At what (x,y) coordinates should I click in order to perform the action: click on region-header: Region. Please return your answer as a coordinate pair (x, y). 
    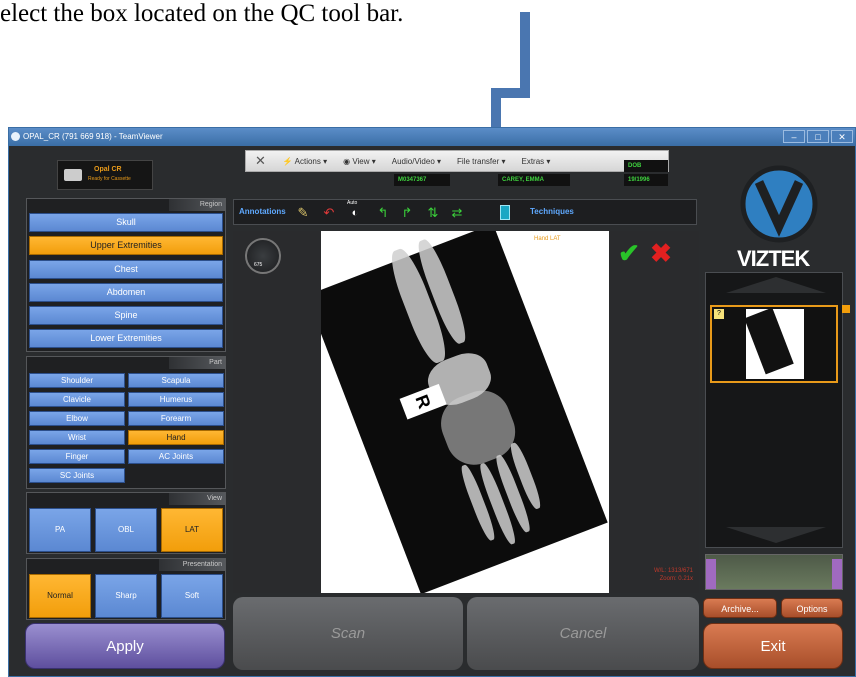
    Looking at the image, I should click on (197, 205).